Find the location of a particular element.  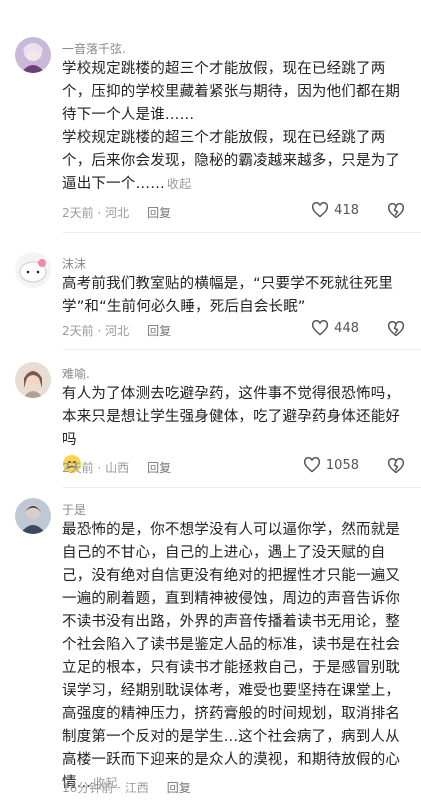

like-button: 418 is located at coordinates (335, 210).